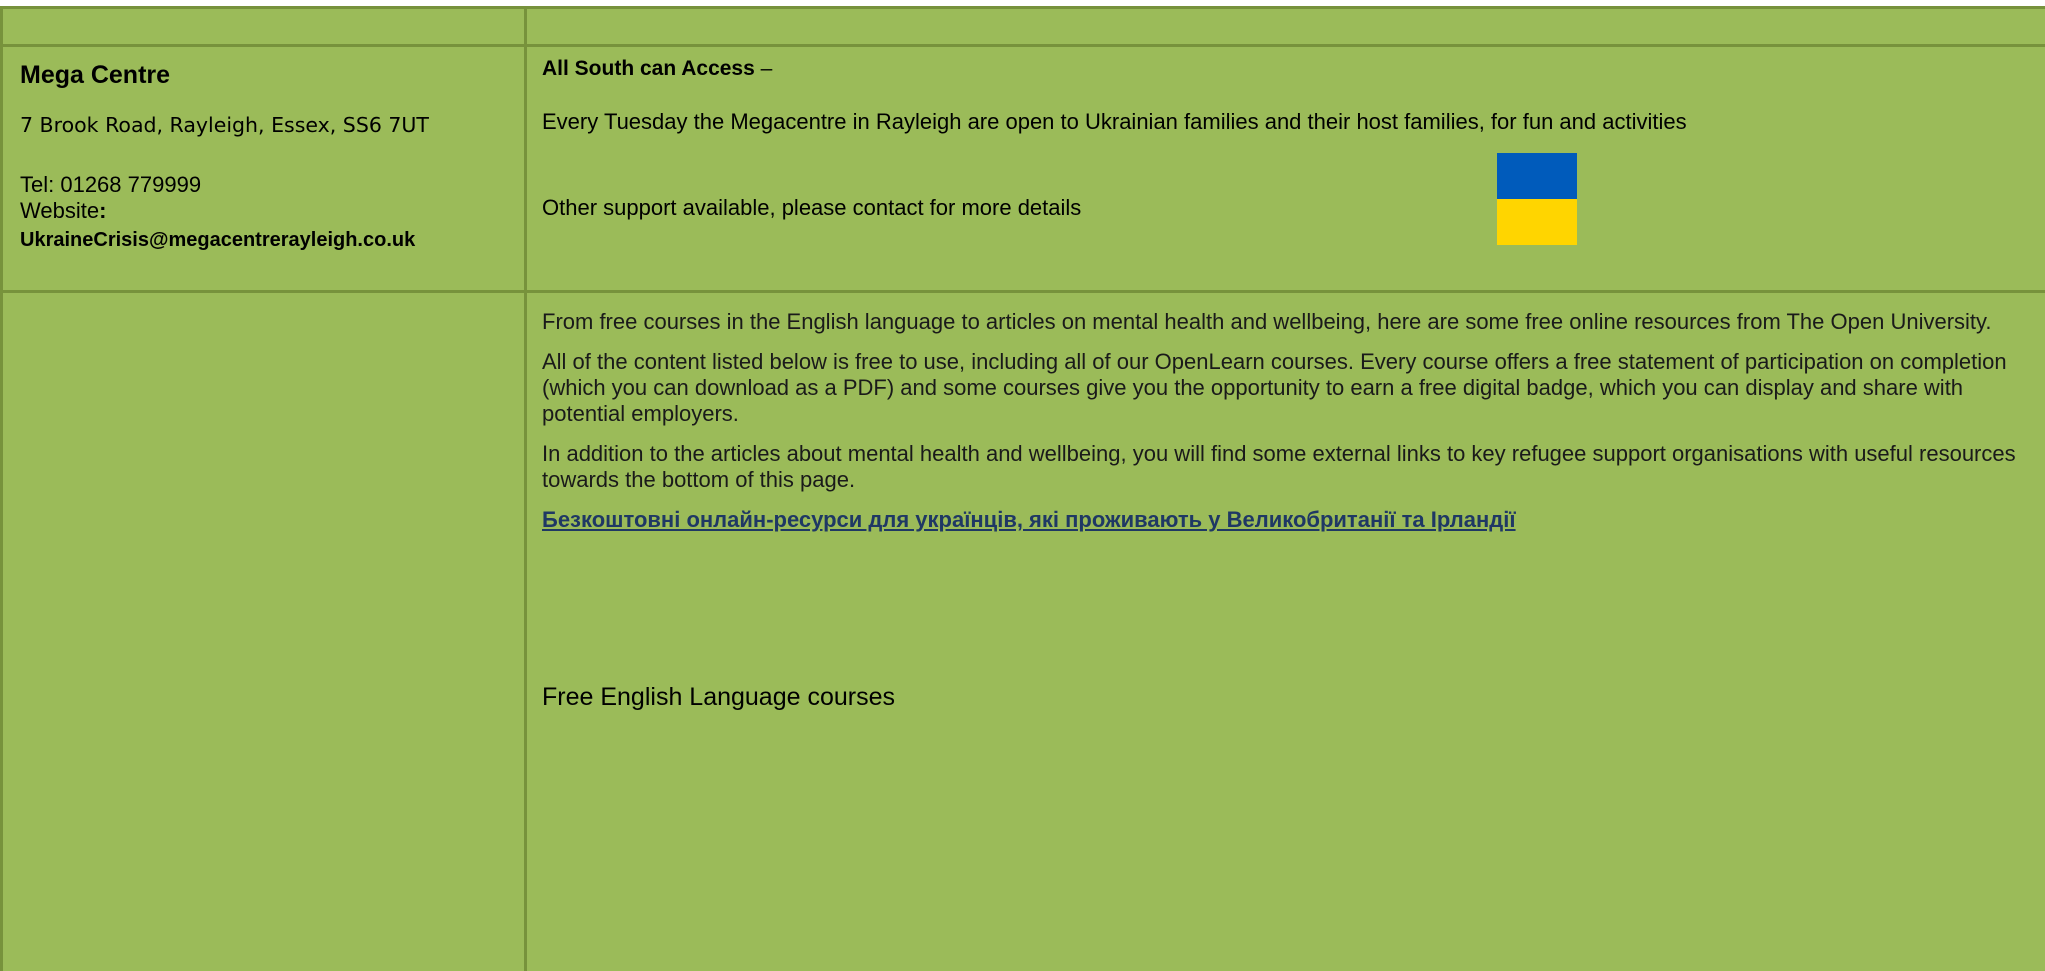 The width and height of the screenshot is (2045, 971). What do you see at coordinates (763, 68) in the screenshot?
I see `access-dash: –` at bounding box center [763, 68].